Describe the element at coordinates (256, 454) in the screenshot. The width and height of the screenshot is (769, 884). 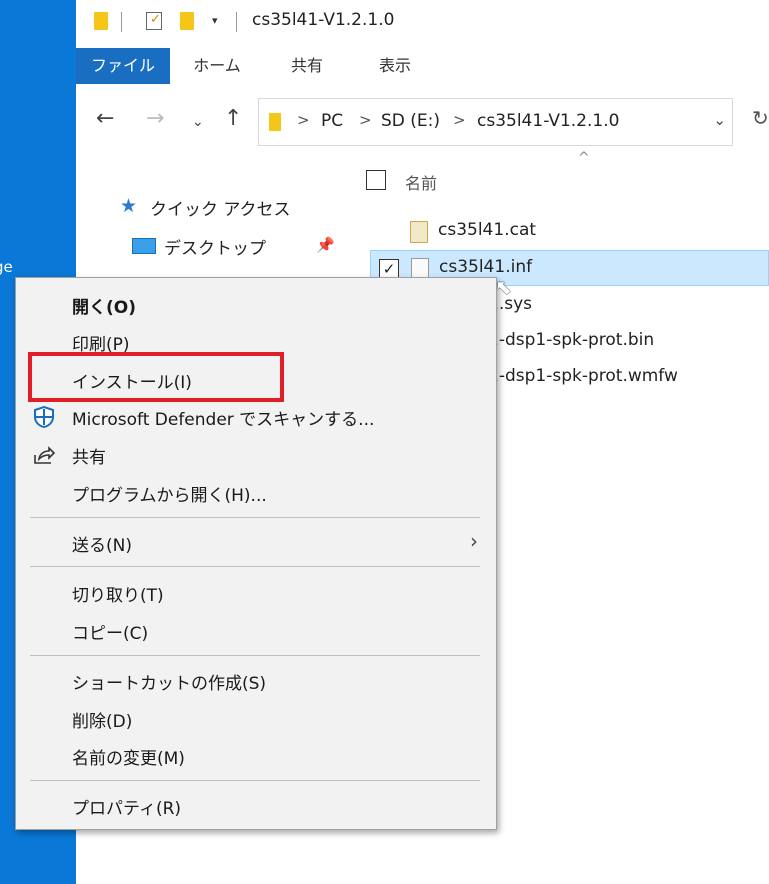
I see `menu-item-share: 共有` at that location.